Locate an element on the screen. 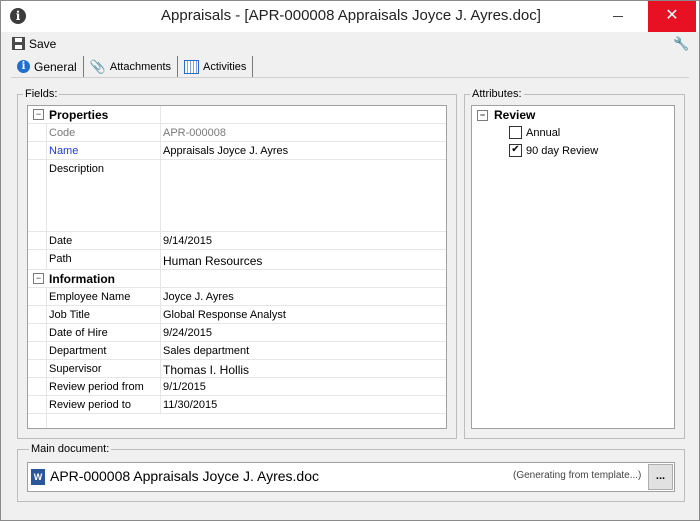  attributes-label: Attributes: is located at coordinates (497, 94).